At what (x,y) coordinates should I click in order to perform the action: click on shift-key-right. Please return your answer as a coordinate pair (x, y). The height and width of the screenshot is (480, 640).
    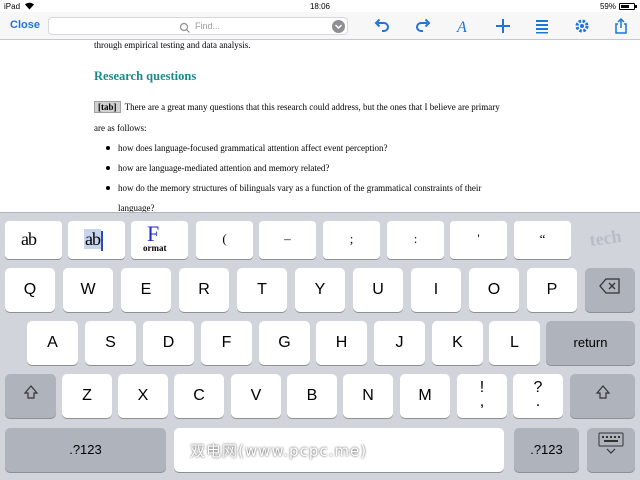
    Looking at the image, I should click on (602, 396).